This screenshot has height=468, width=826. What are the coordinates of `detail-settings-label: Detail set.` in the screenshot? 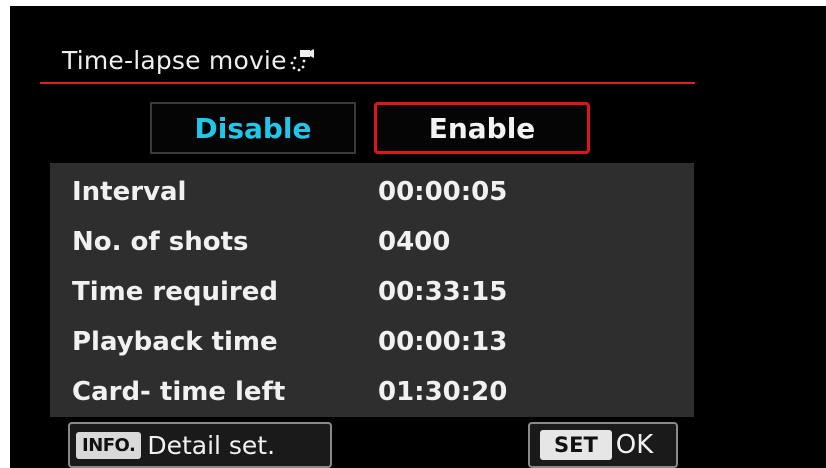 It's located at (211, 445).